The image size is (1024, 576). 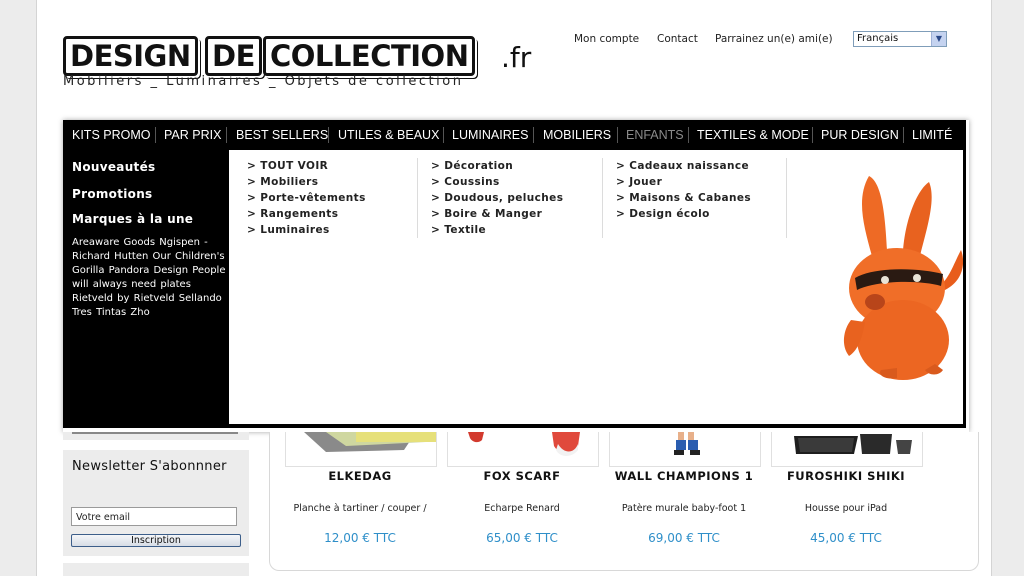 I want to click on nav-textiles-mode: TEXTILES & MODE, so click(x=753, y=135).